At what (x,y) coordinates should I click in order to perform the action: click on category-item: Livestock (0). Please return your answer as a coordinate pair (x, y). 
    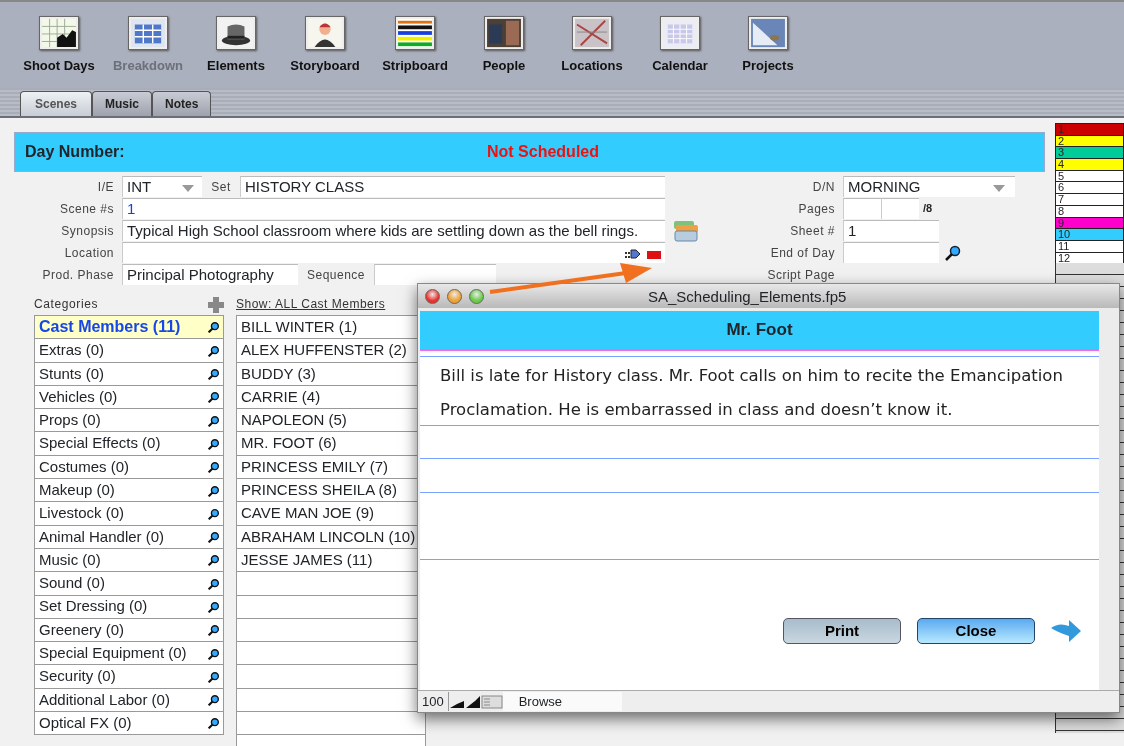
    Looking at the image, I should click on (129, 513).